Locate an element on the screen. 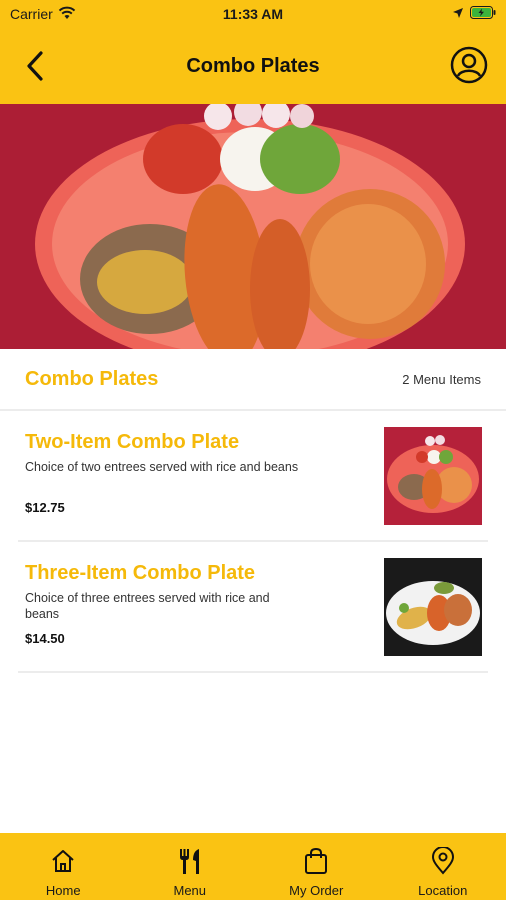  section-title: Combo Plates is located at coordinates (92, 378).